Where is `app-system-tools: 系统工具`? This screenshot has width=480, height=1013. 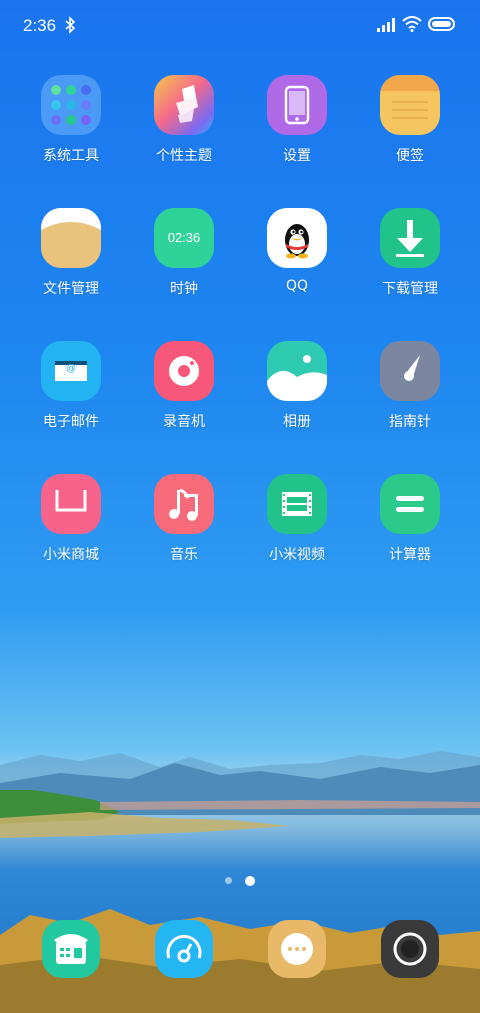
app-system-tools: 系统工具 is located at coordinates (71, 120).